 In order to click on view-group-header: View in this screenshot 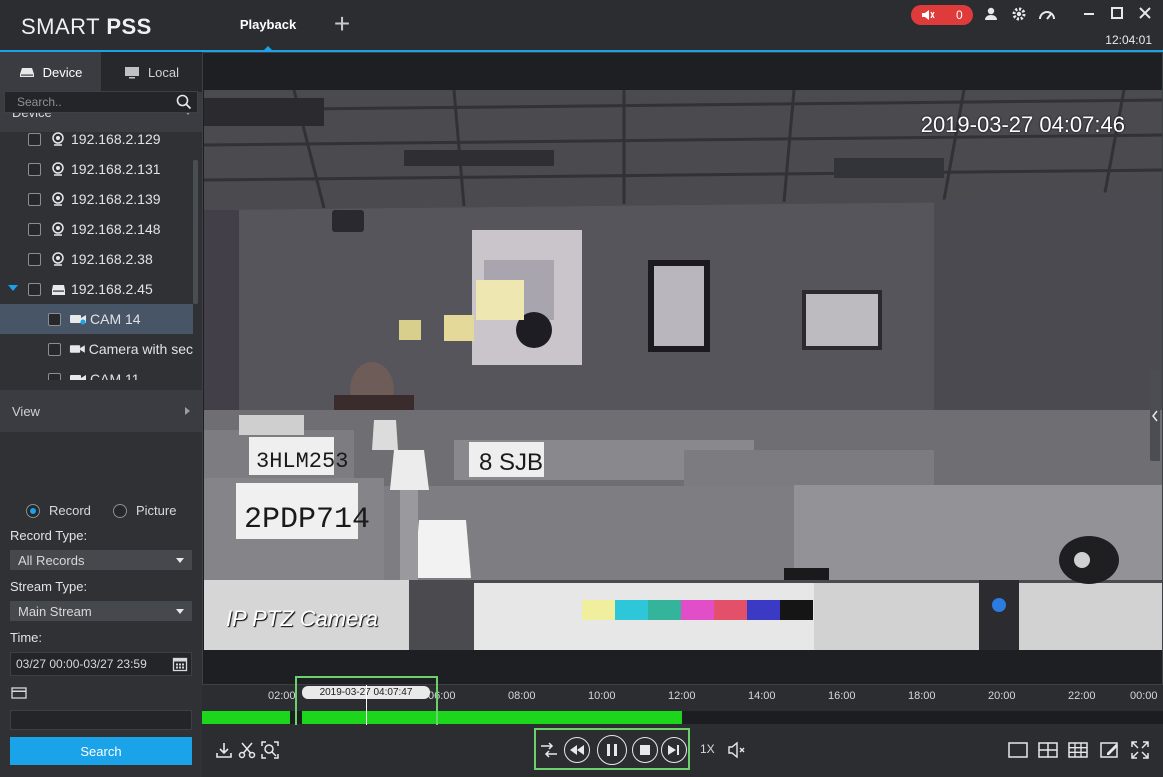, I will do `click(101, 411)`.